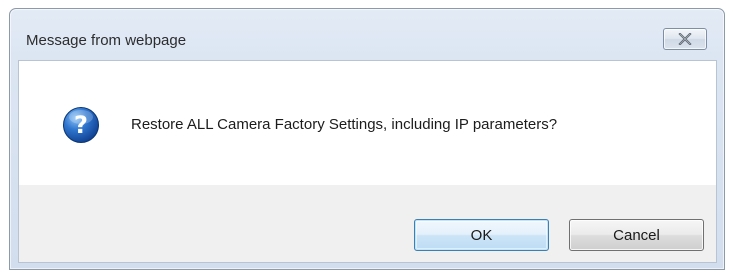 The height and width of the screenshot is (275, 733). I want to click on dialog-title: Message from webpage, so click(106, 40).